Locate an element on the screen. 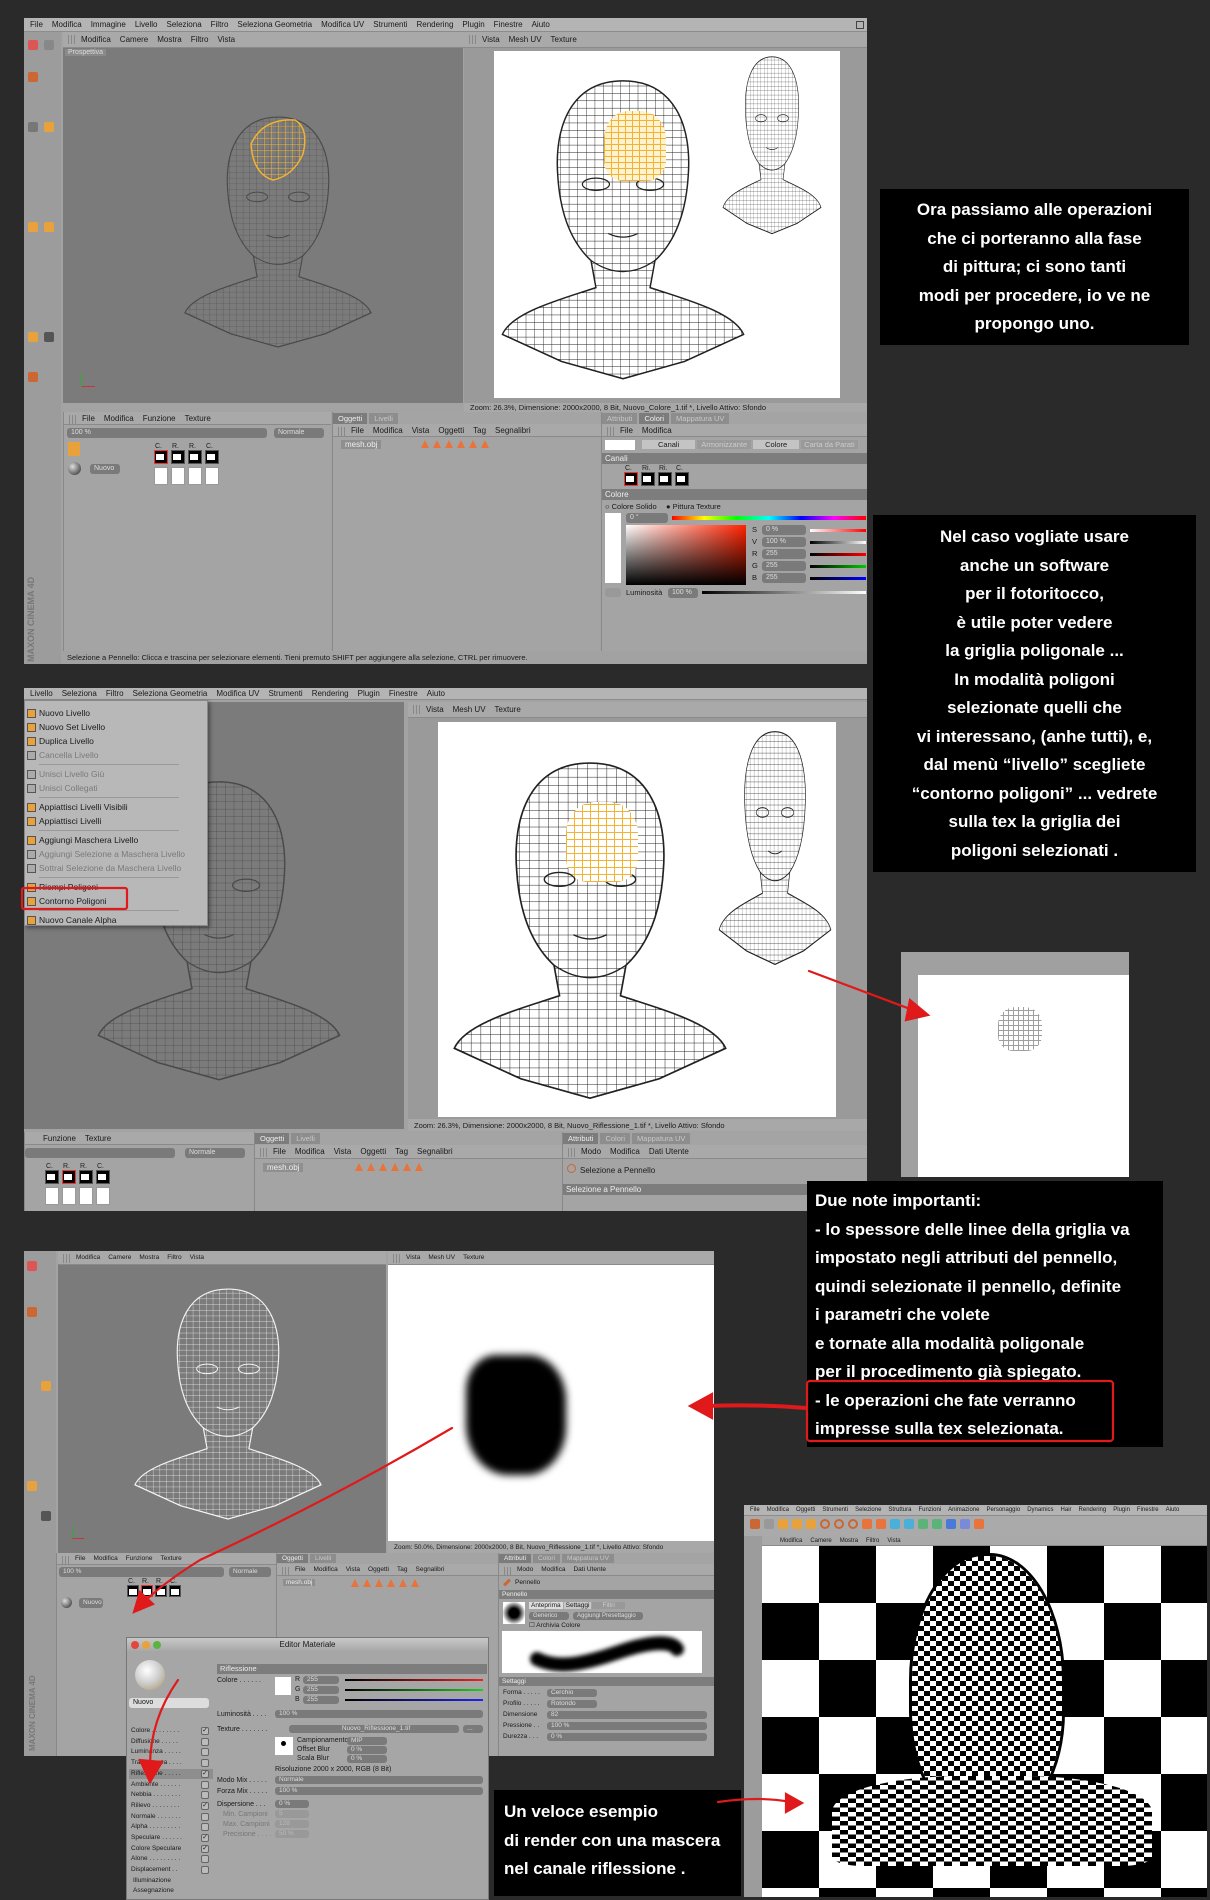 Image resolution: width=1210 pixels, height=1900 pixels. texture-menu-item: Funzione is located at coordinates (159, 418).